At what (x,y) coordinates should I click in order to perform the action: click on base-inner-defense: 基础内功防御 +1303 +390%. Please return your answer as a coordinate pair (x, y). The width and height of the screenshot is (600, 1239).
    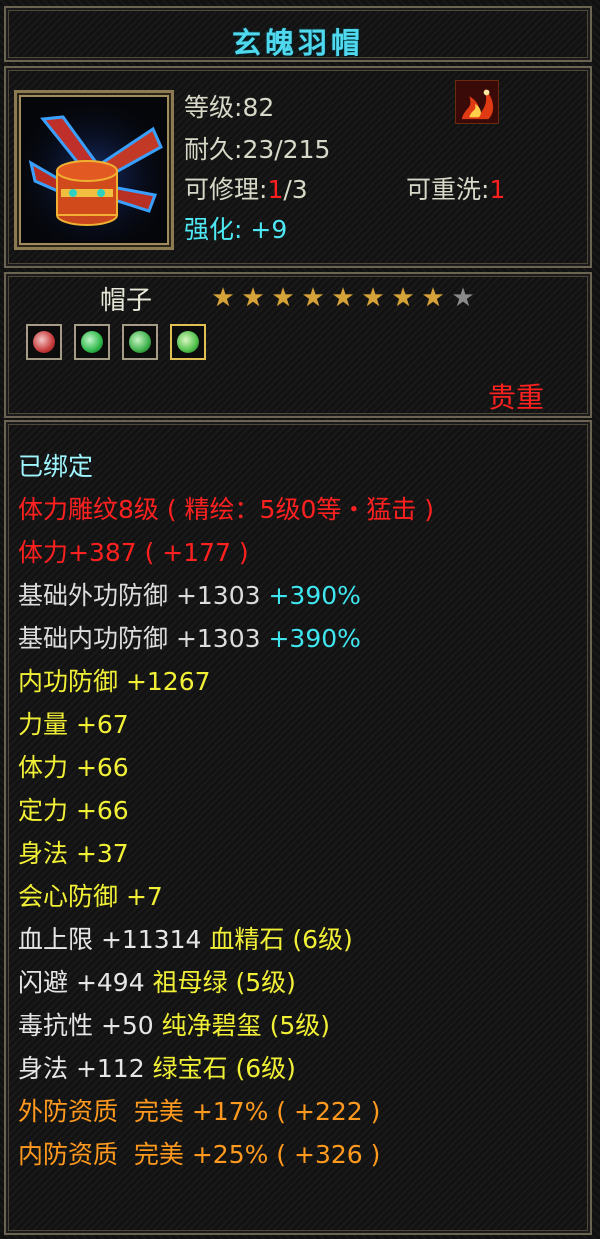
    Looking at the image, I should click on (189, 639).